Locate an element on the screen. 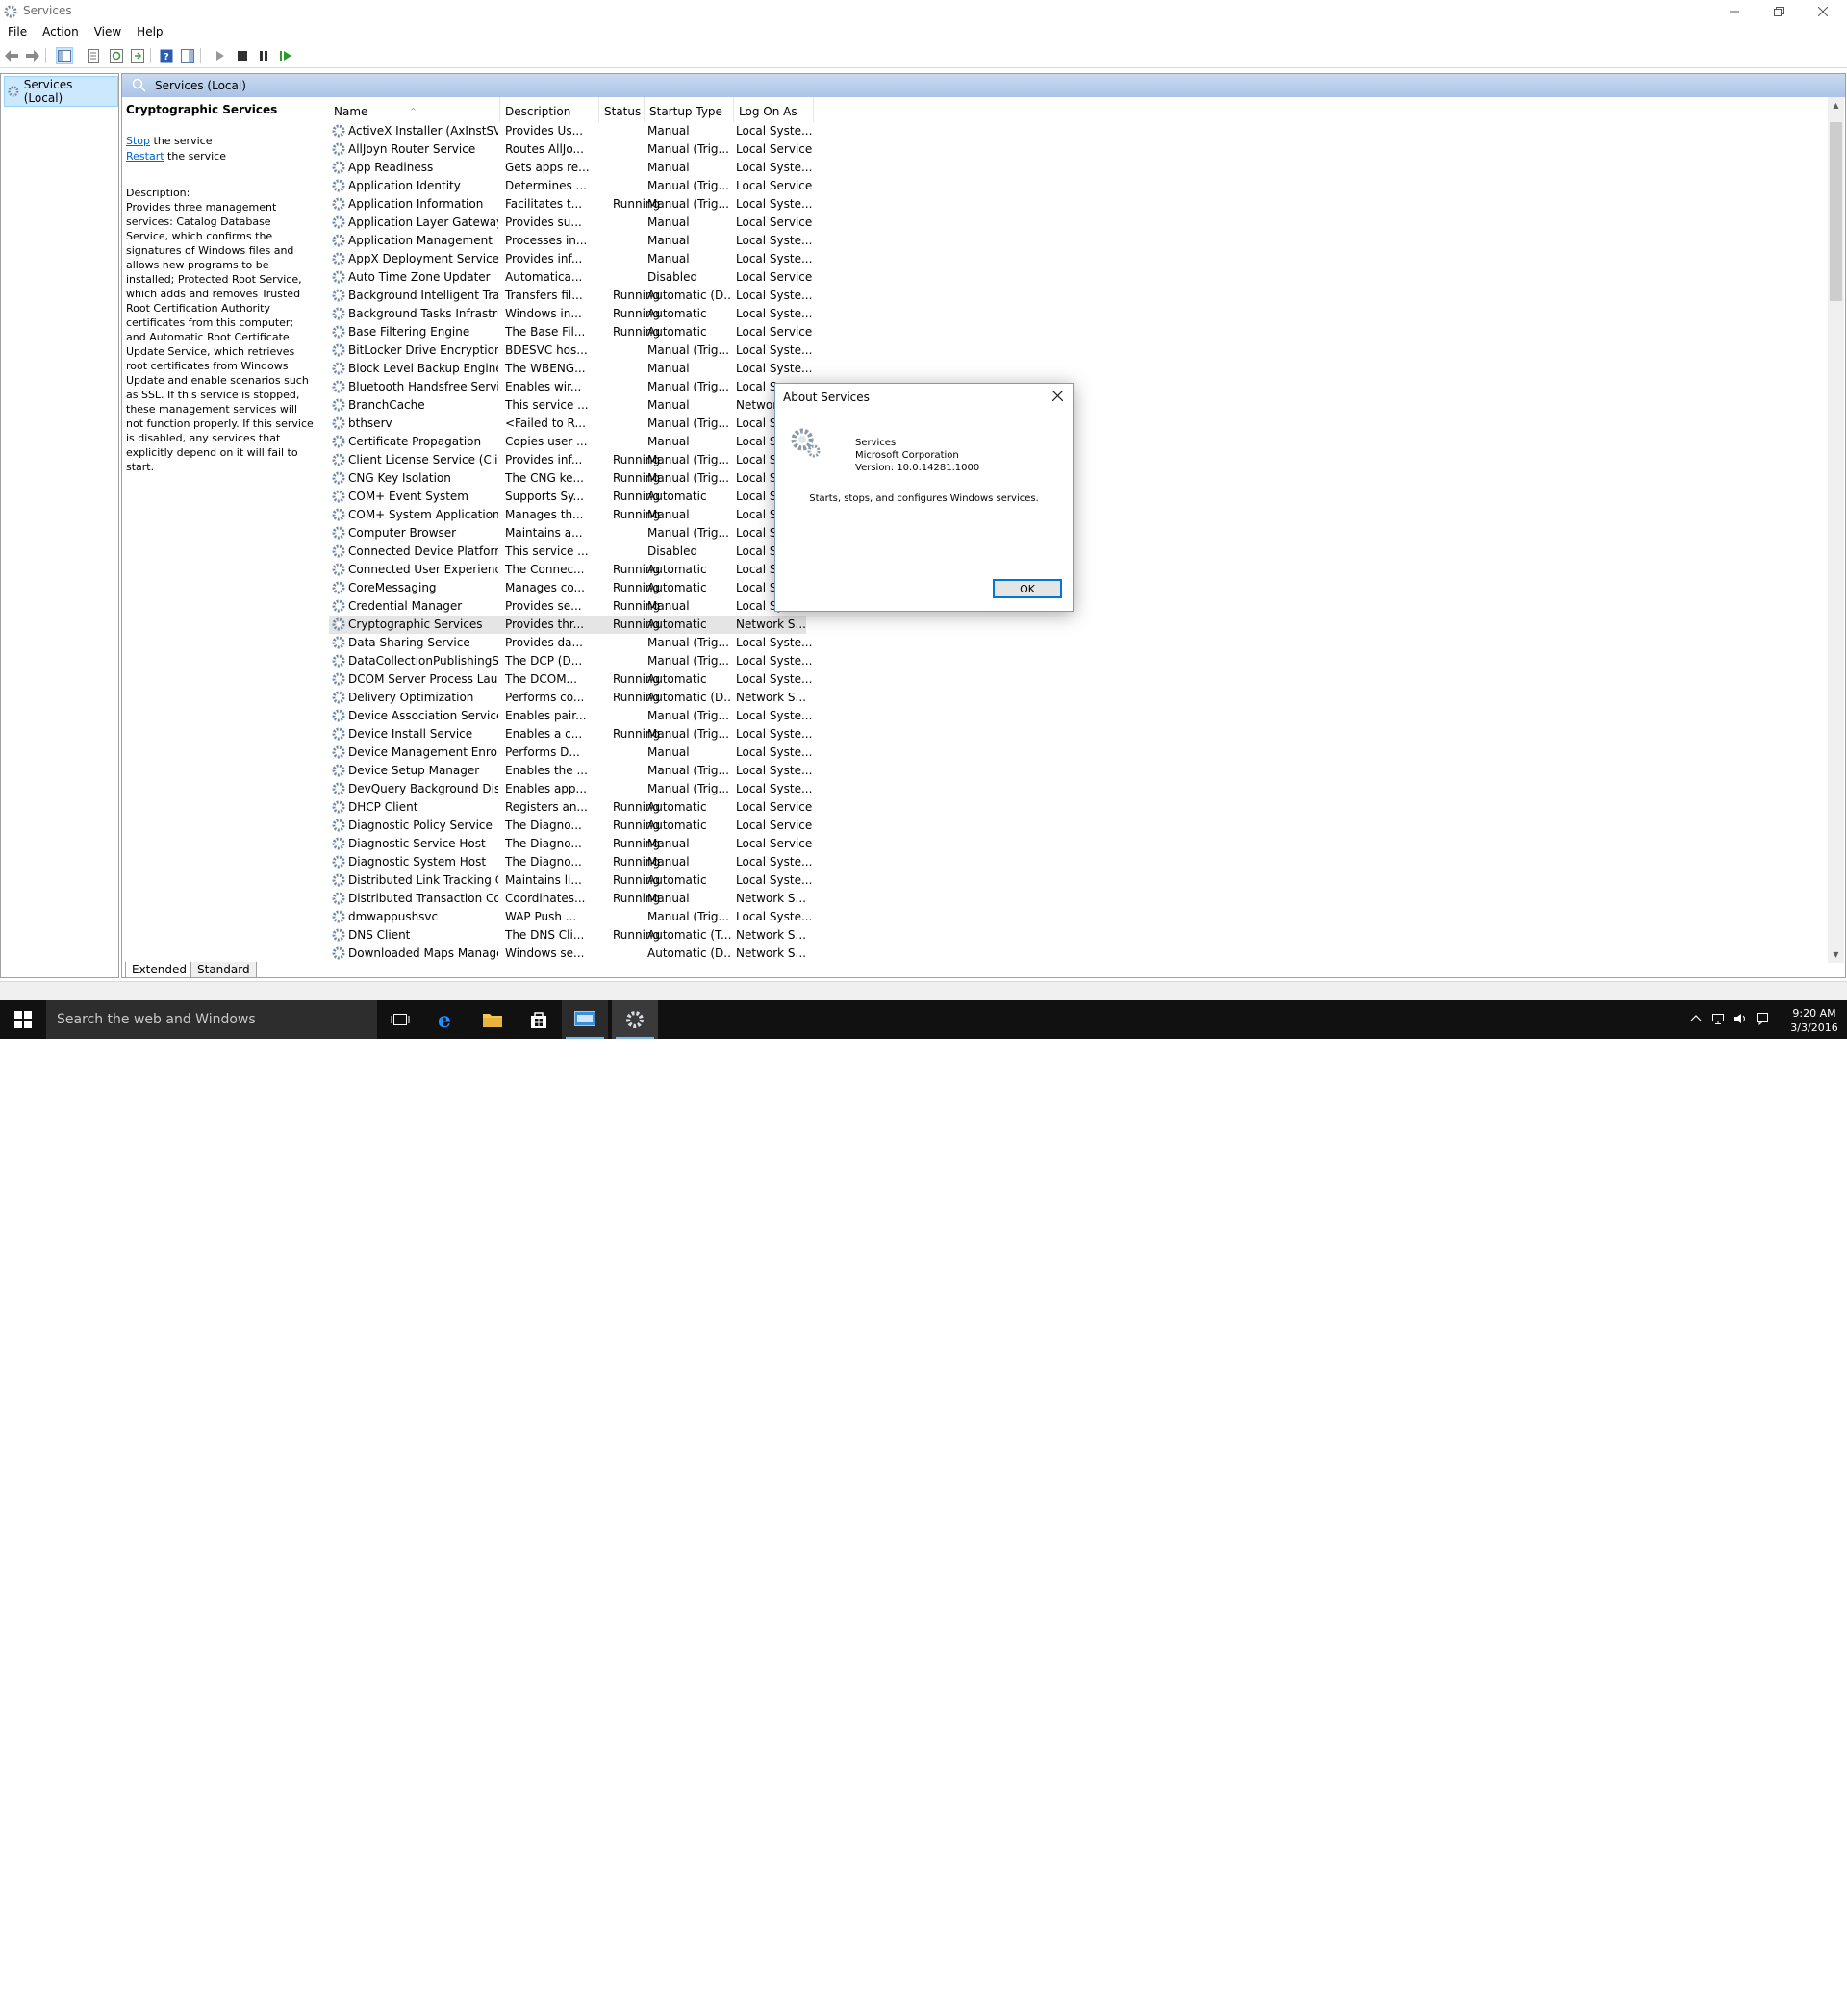 This screenshot has height=2016, width=1847. taskbar-file-explorer is located at coordinates (493, 1020).